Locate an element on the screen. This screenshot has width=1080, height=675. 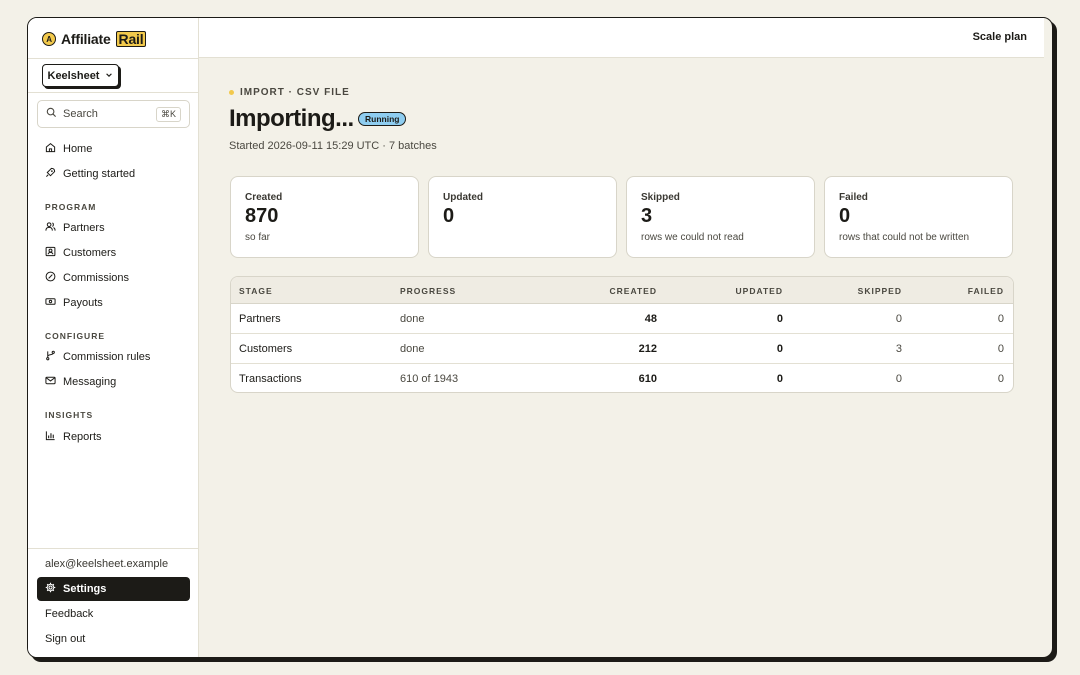
sidebar-item-label: Getting started is located at coordinates (99, 174).